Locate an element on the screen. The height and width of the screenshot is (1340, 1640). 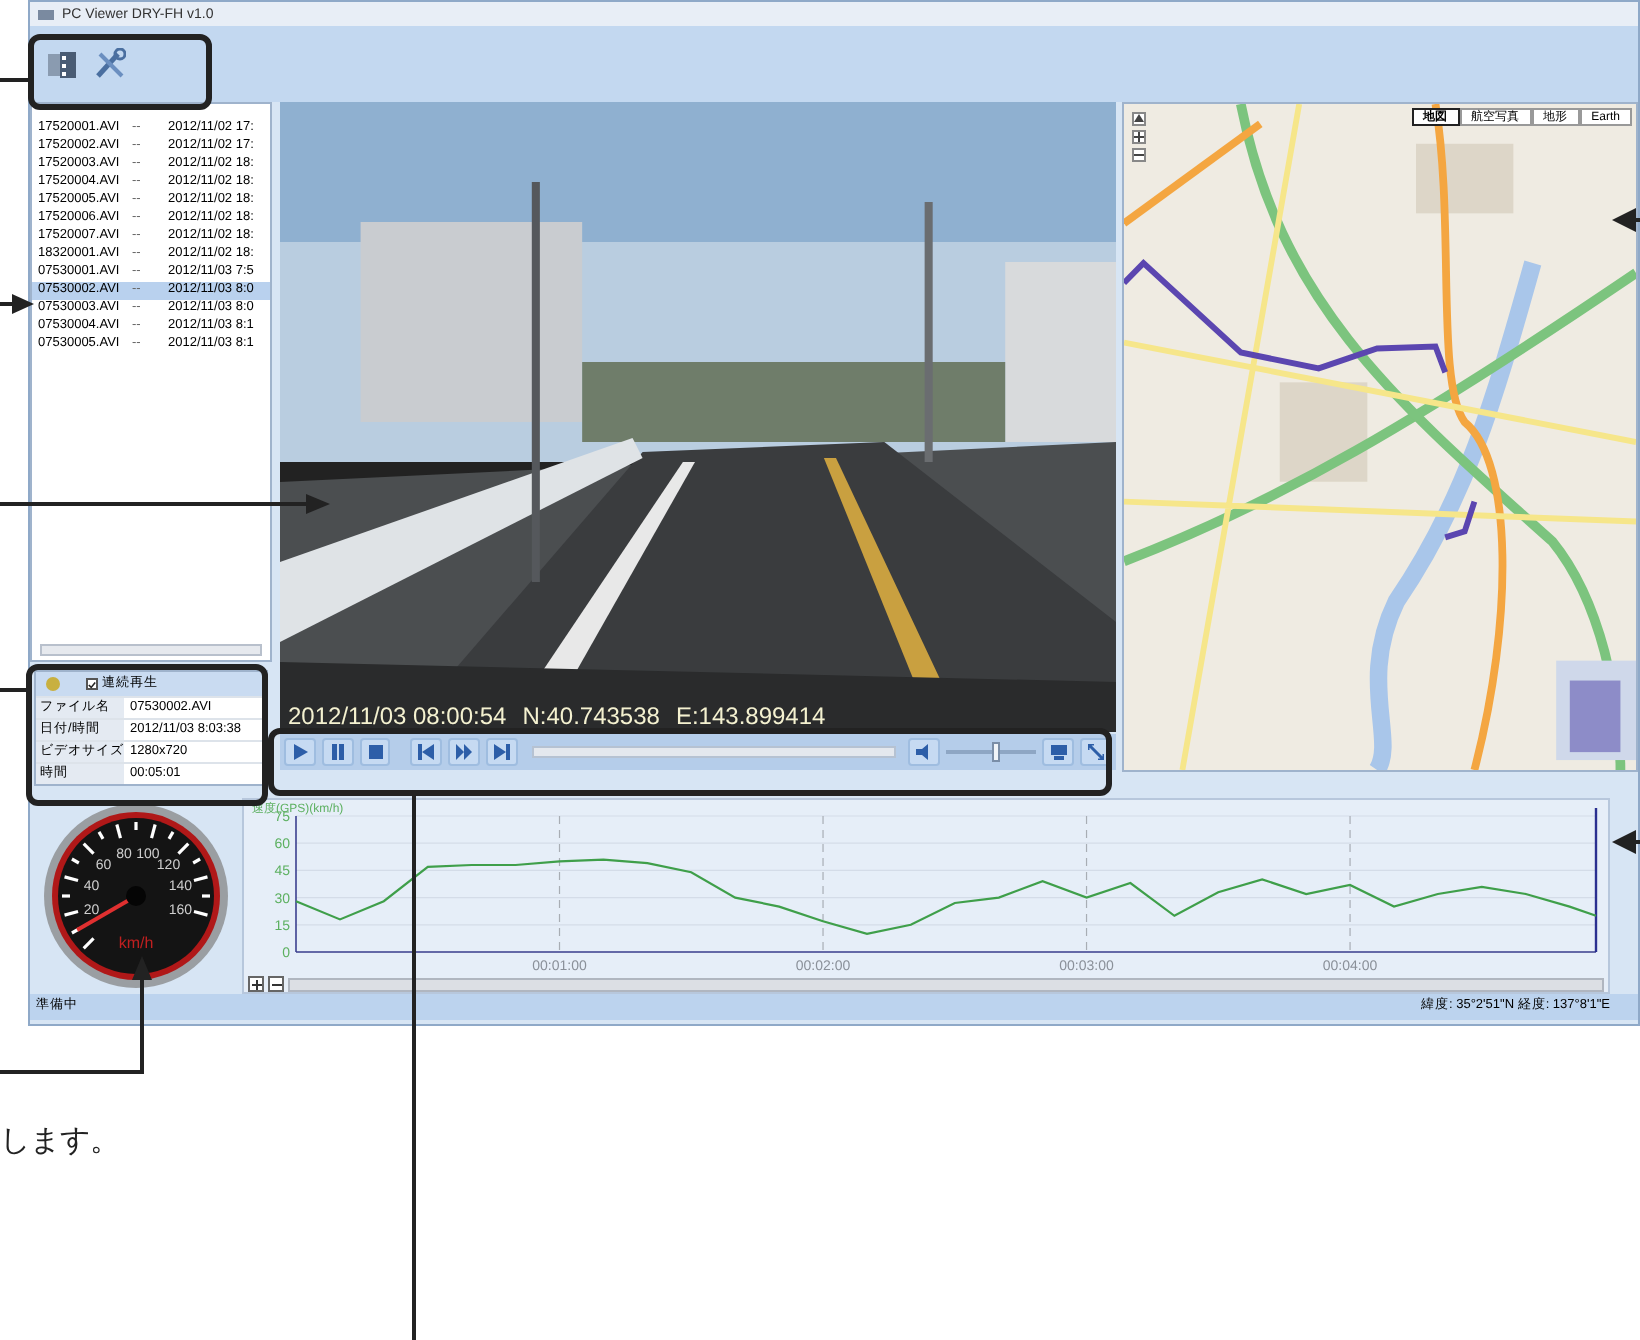
film-icon is located at coordinates (62, 64).